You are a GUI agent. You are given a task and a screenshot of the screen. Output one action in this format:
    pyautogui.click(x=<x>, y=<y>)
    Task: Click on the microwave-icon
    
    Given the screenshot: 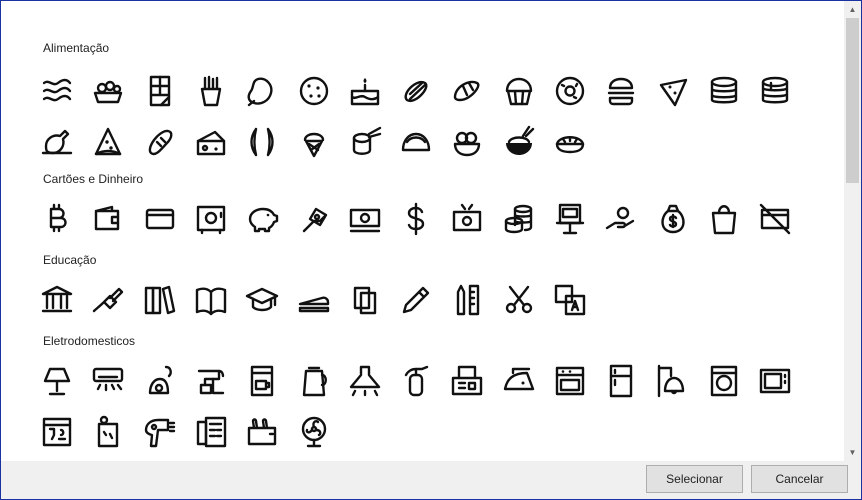 What is the action you would take?
    pyautogui.click(x=775, y=381)
    